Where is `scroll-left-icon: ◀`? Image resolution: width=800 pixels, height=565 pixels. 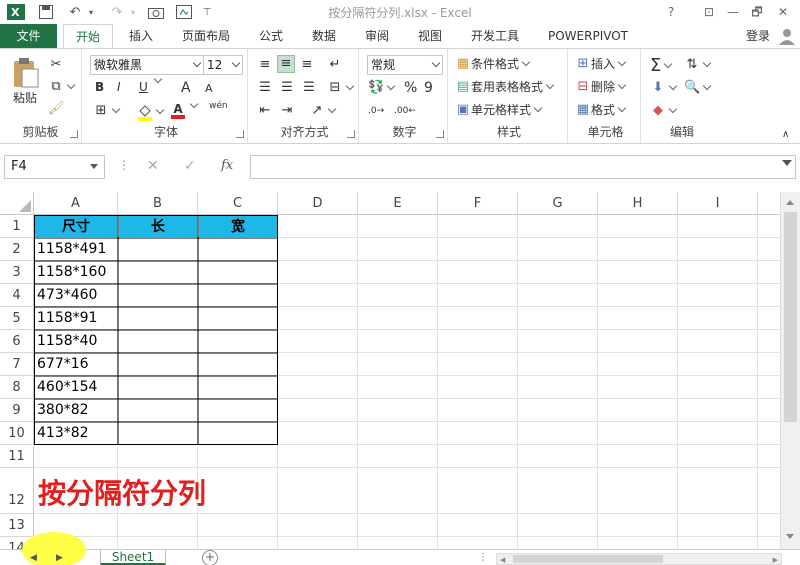
scroll-left-icon: ◀ is located at coordinates (502, 560).